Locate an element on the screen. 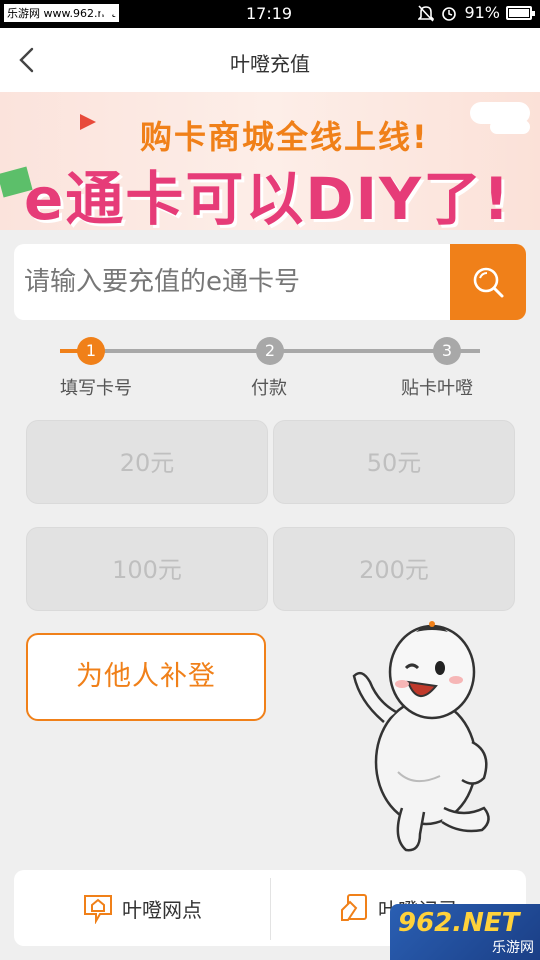 The height and width of the screenshot is (960, 540). title-bar: 叶噔充值 is located at coordinates (270, 60).